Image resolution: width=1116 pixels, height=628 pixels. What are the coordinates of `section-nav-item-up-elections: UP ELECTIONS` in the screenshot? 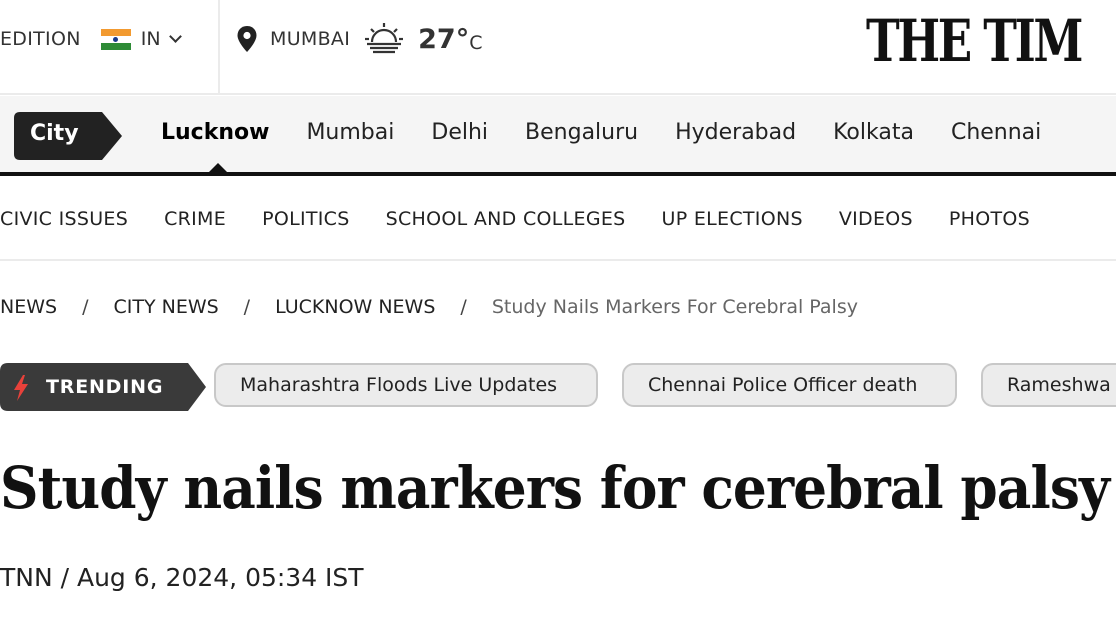 It's located at (732, 219).